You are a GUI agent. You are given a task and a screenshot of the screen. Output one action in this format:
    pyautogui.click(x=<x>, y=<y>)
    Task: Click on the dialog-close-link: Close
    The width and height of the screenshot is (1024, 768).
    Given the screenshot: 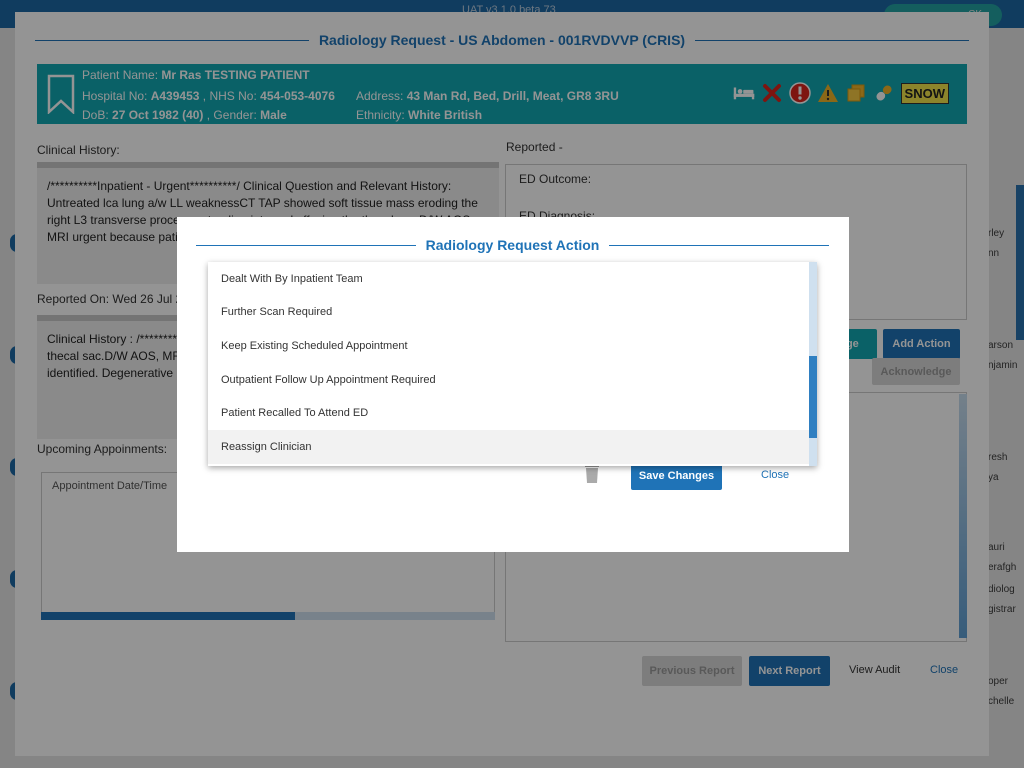 What is the action you would take?
    pyautogui.click(x=775, y=475)
    